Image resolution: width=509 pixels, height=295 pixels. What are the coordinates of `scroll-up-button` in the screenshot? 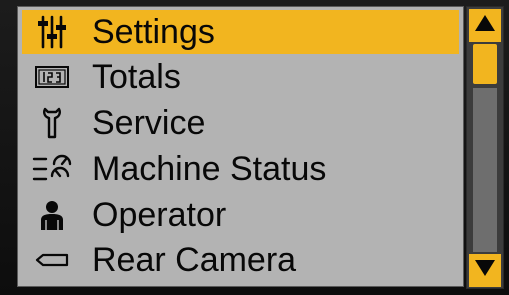 It's located at (485, 25).